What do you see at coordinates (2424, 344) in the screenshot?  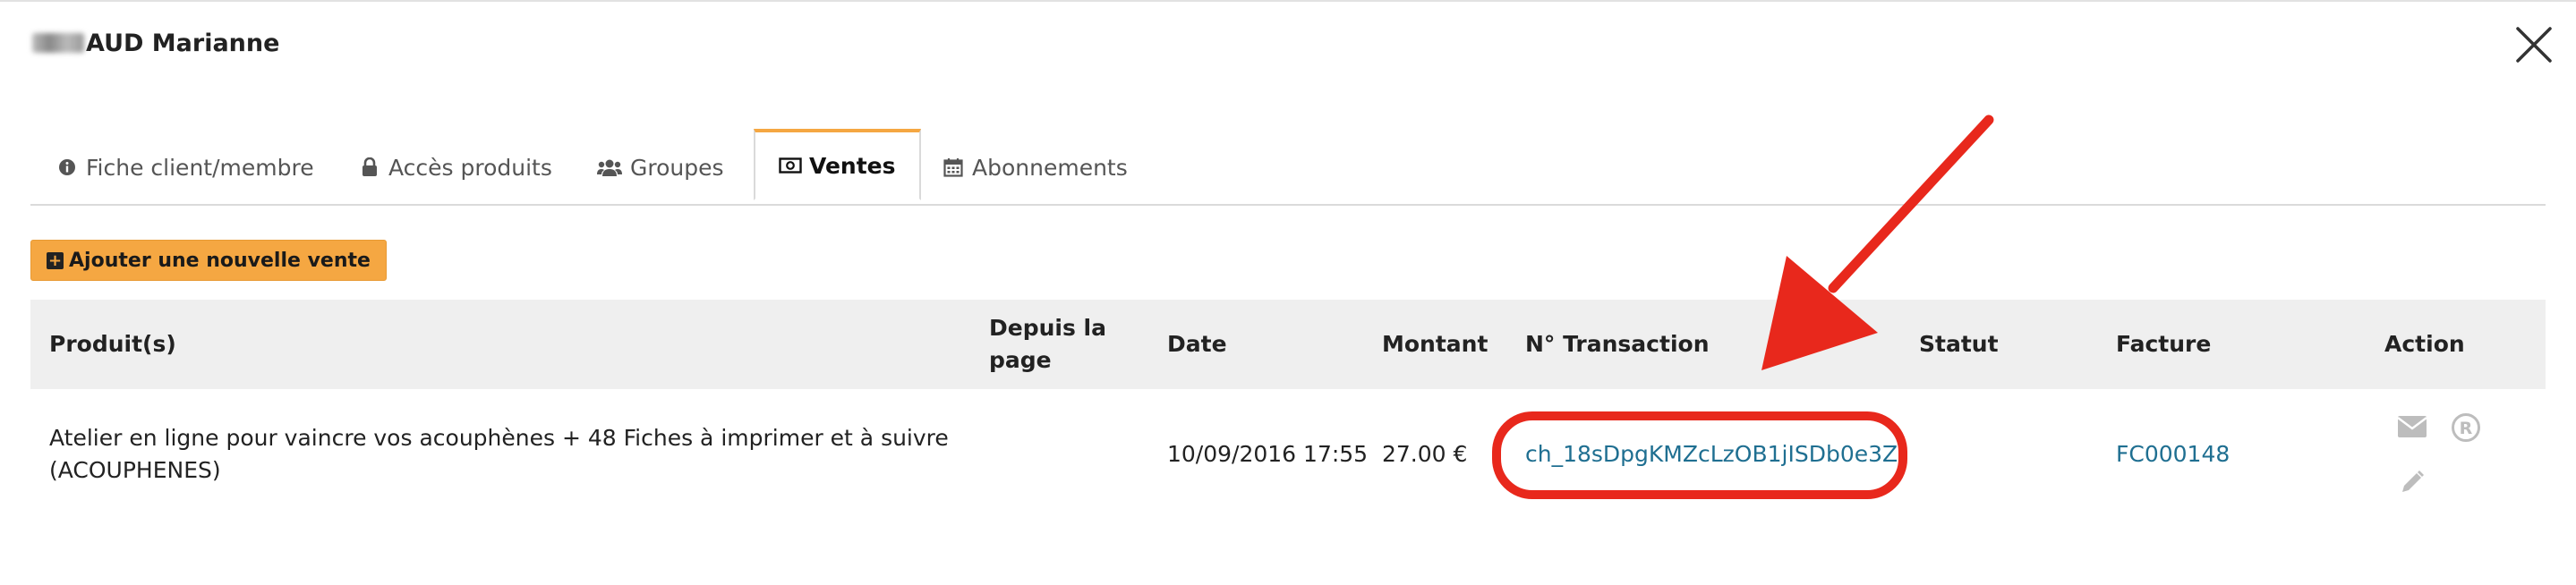 I see `column-header-action: Action` at bounding box center [2424, 344].